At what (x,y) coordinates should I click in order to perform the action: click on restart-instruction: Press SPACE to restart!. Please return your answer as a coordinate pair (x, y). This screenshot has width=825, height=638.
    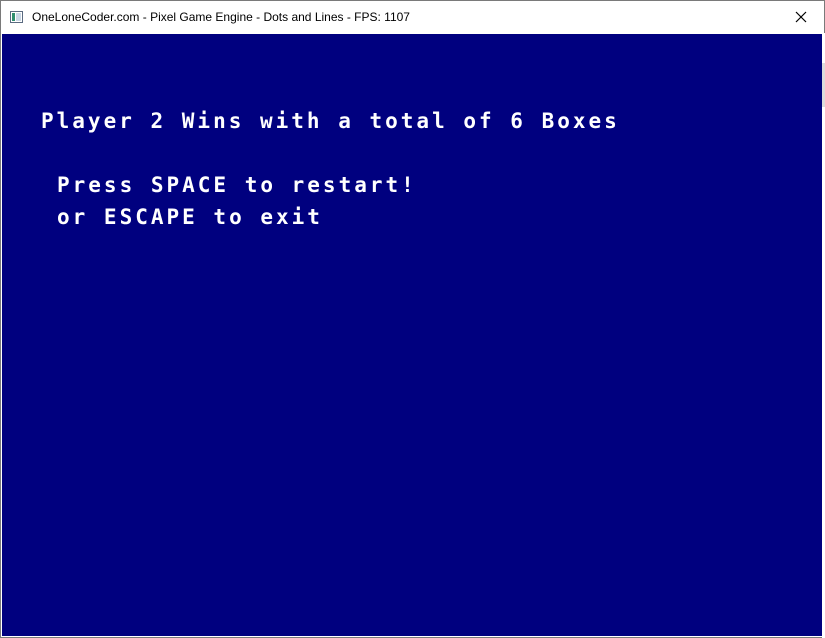
    Looking at the image, I should click on (237, 185).